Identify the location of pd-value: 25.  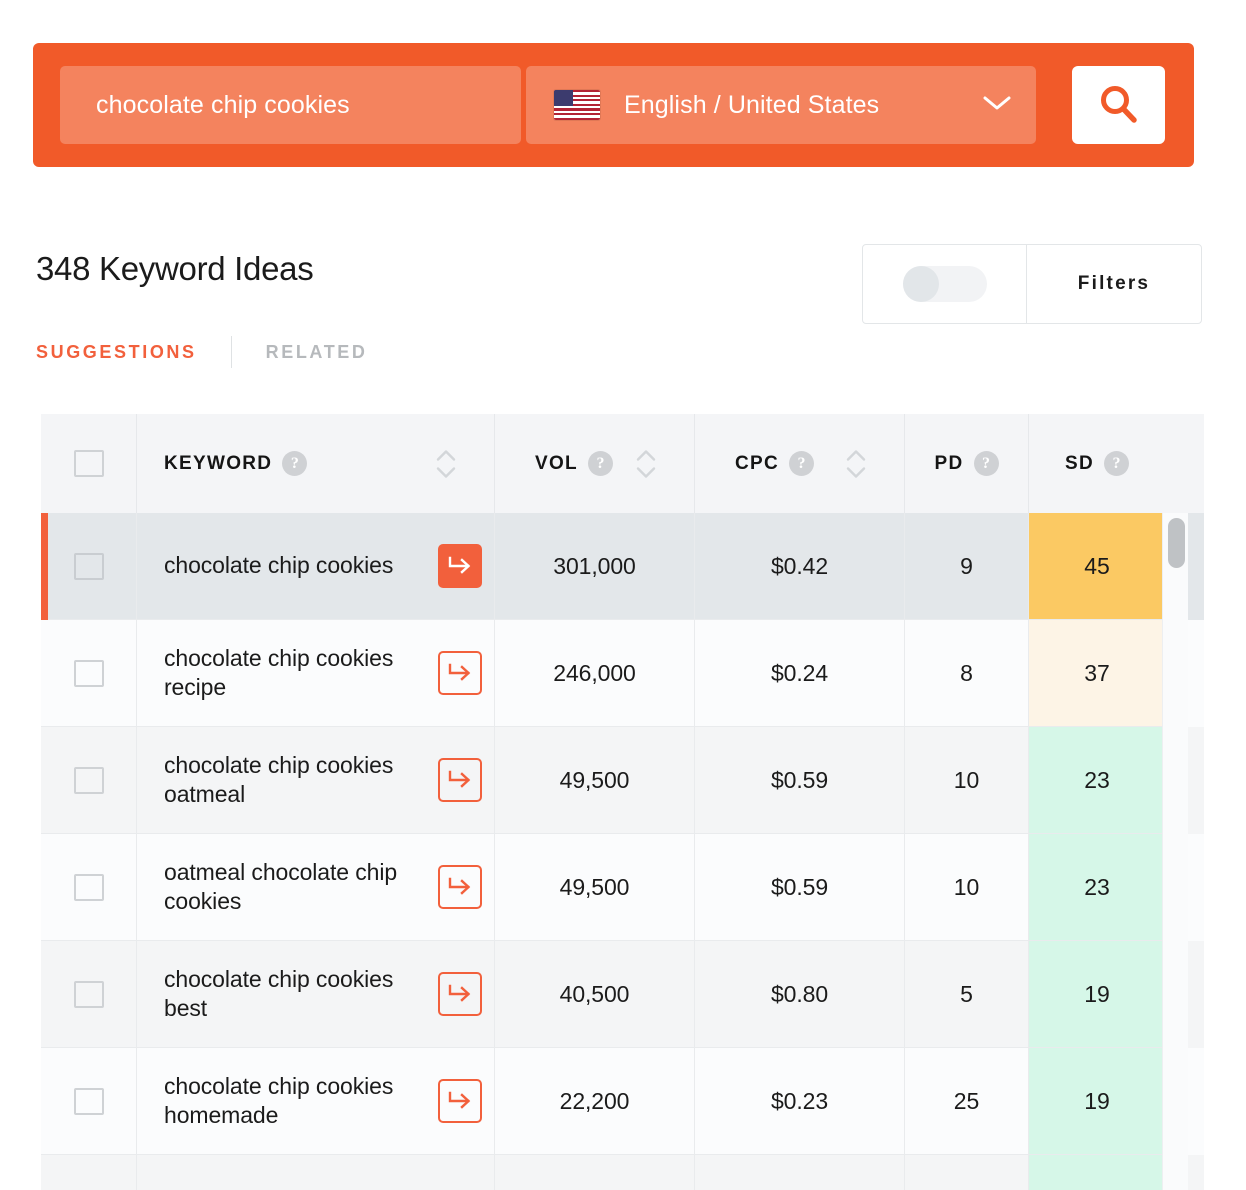
(966, 1100).